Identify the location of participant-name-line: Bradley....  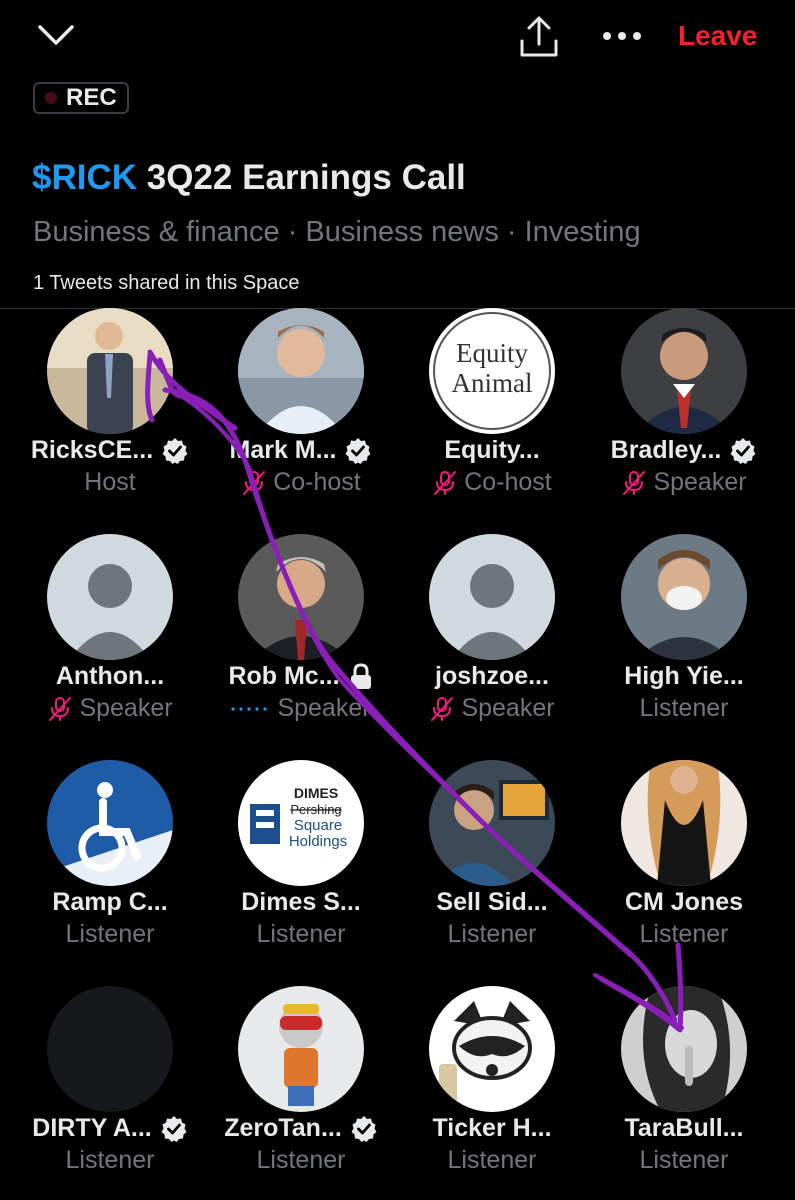
(684, 450).